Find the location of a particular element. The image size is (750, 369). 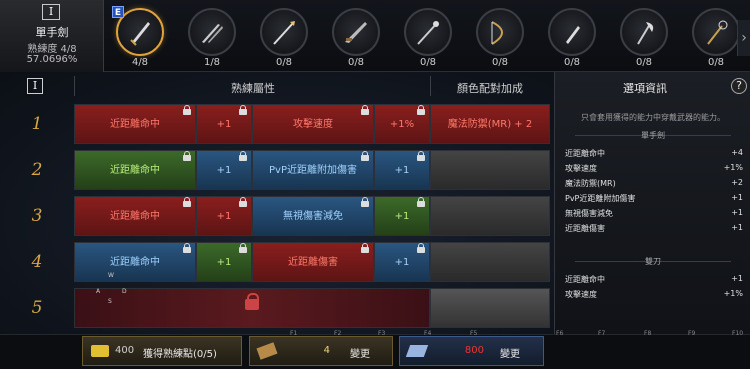

option-value: +1 is located at coordinates (737, 227).